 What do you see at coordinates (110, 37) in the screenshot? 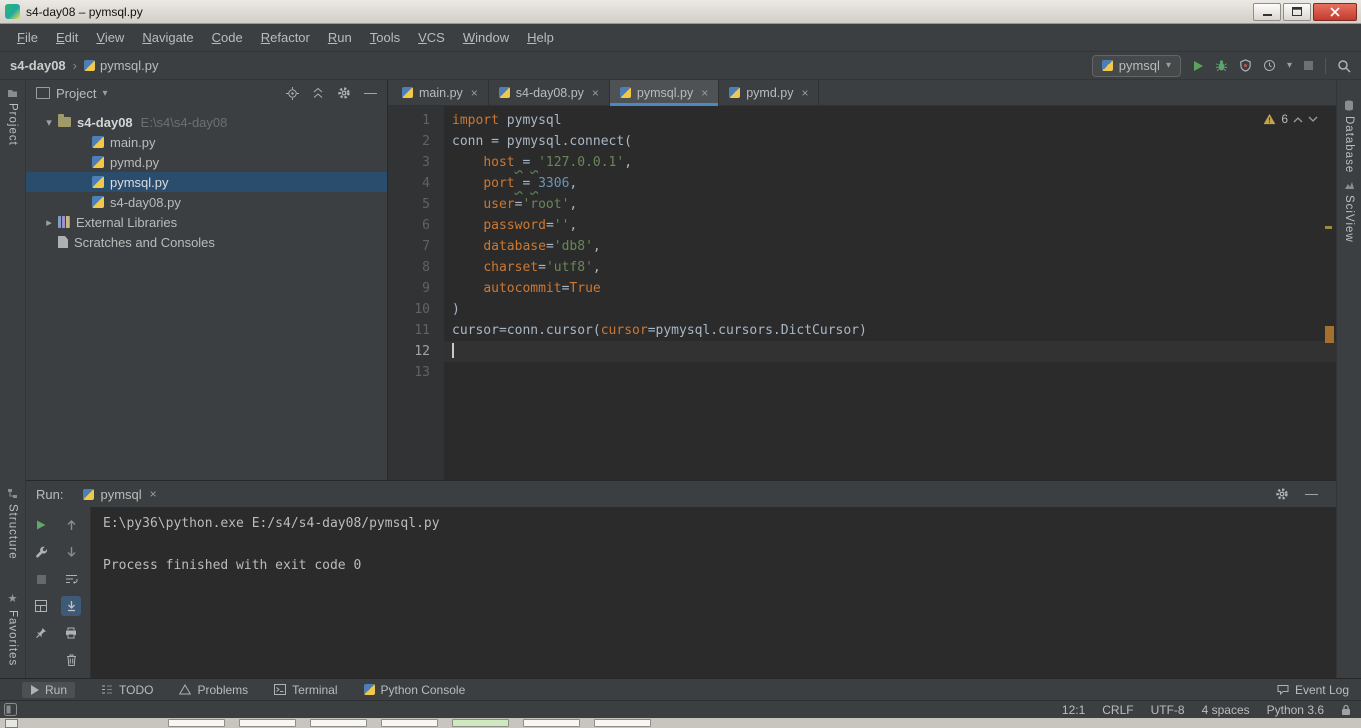
I see `menu-item-view: View` at bounding box center [110, 37].